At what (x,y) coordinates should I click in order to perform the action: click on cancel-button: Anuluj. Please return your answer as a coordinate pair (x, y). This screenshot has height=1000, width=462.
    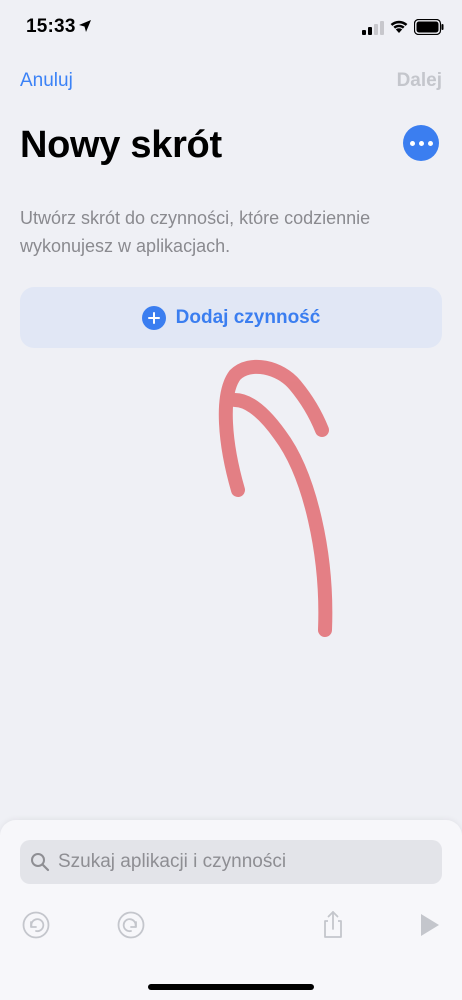
    Looking at the image, I should click on (46, 81).